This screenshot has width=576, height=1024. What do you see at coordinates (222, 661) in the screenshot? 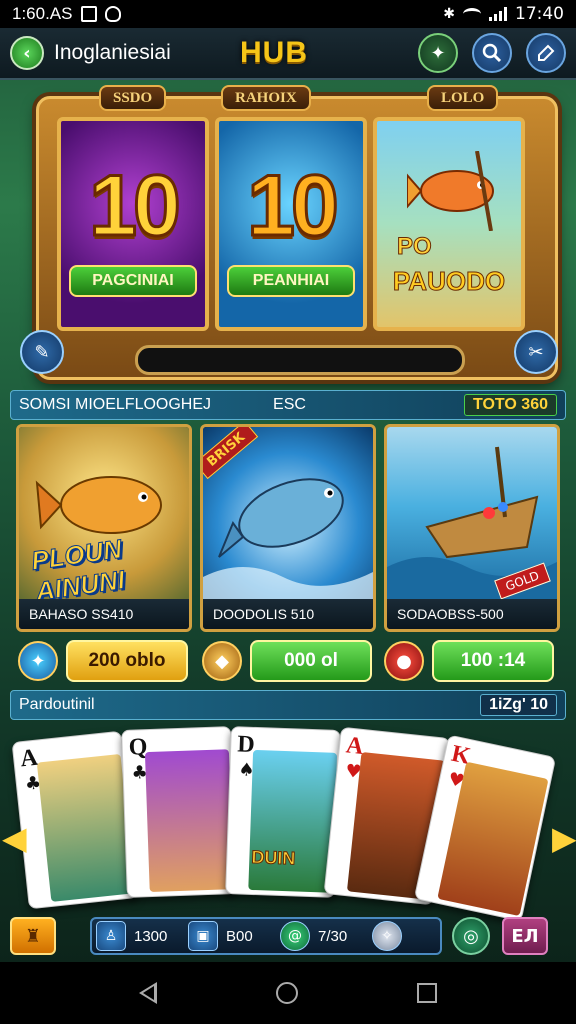
I see `coin-icon: ◆` at bounding box center [222, 661].